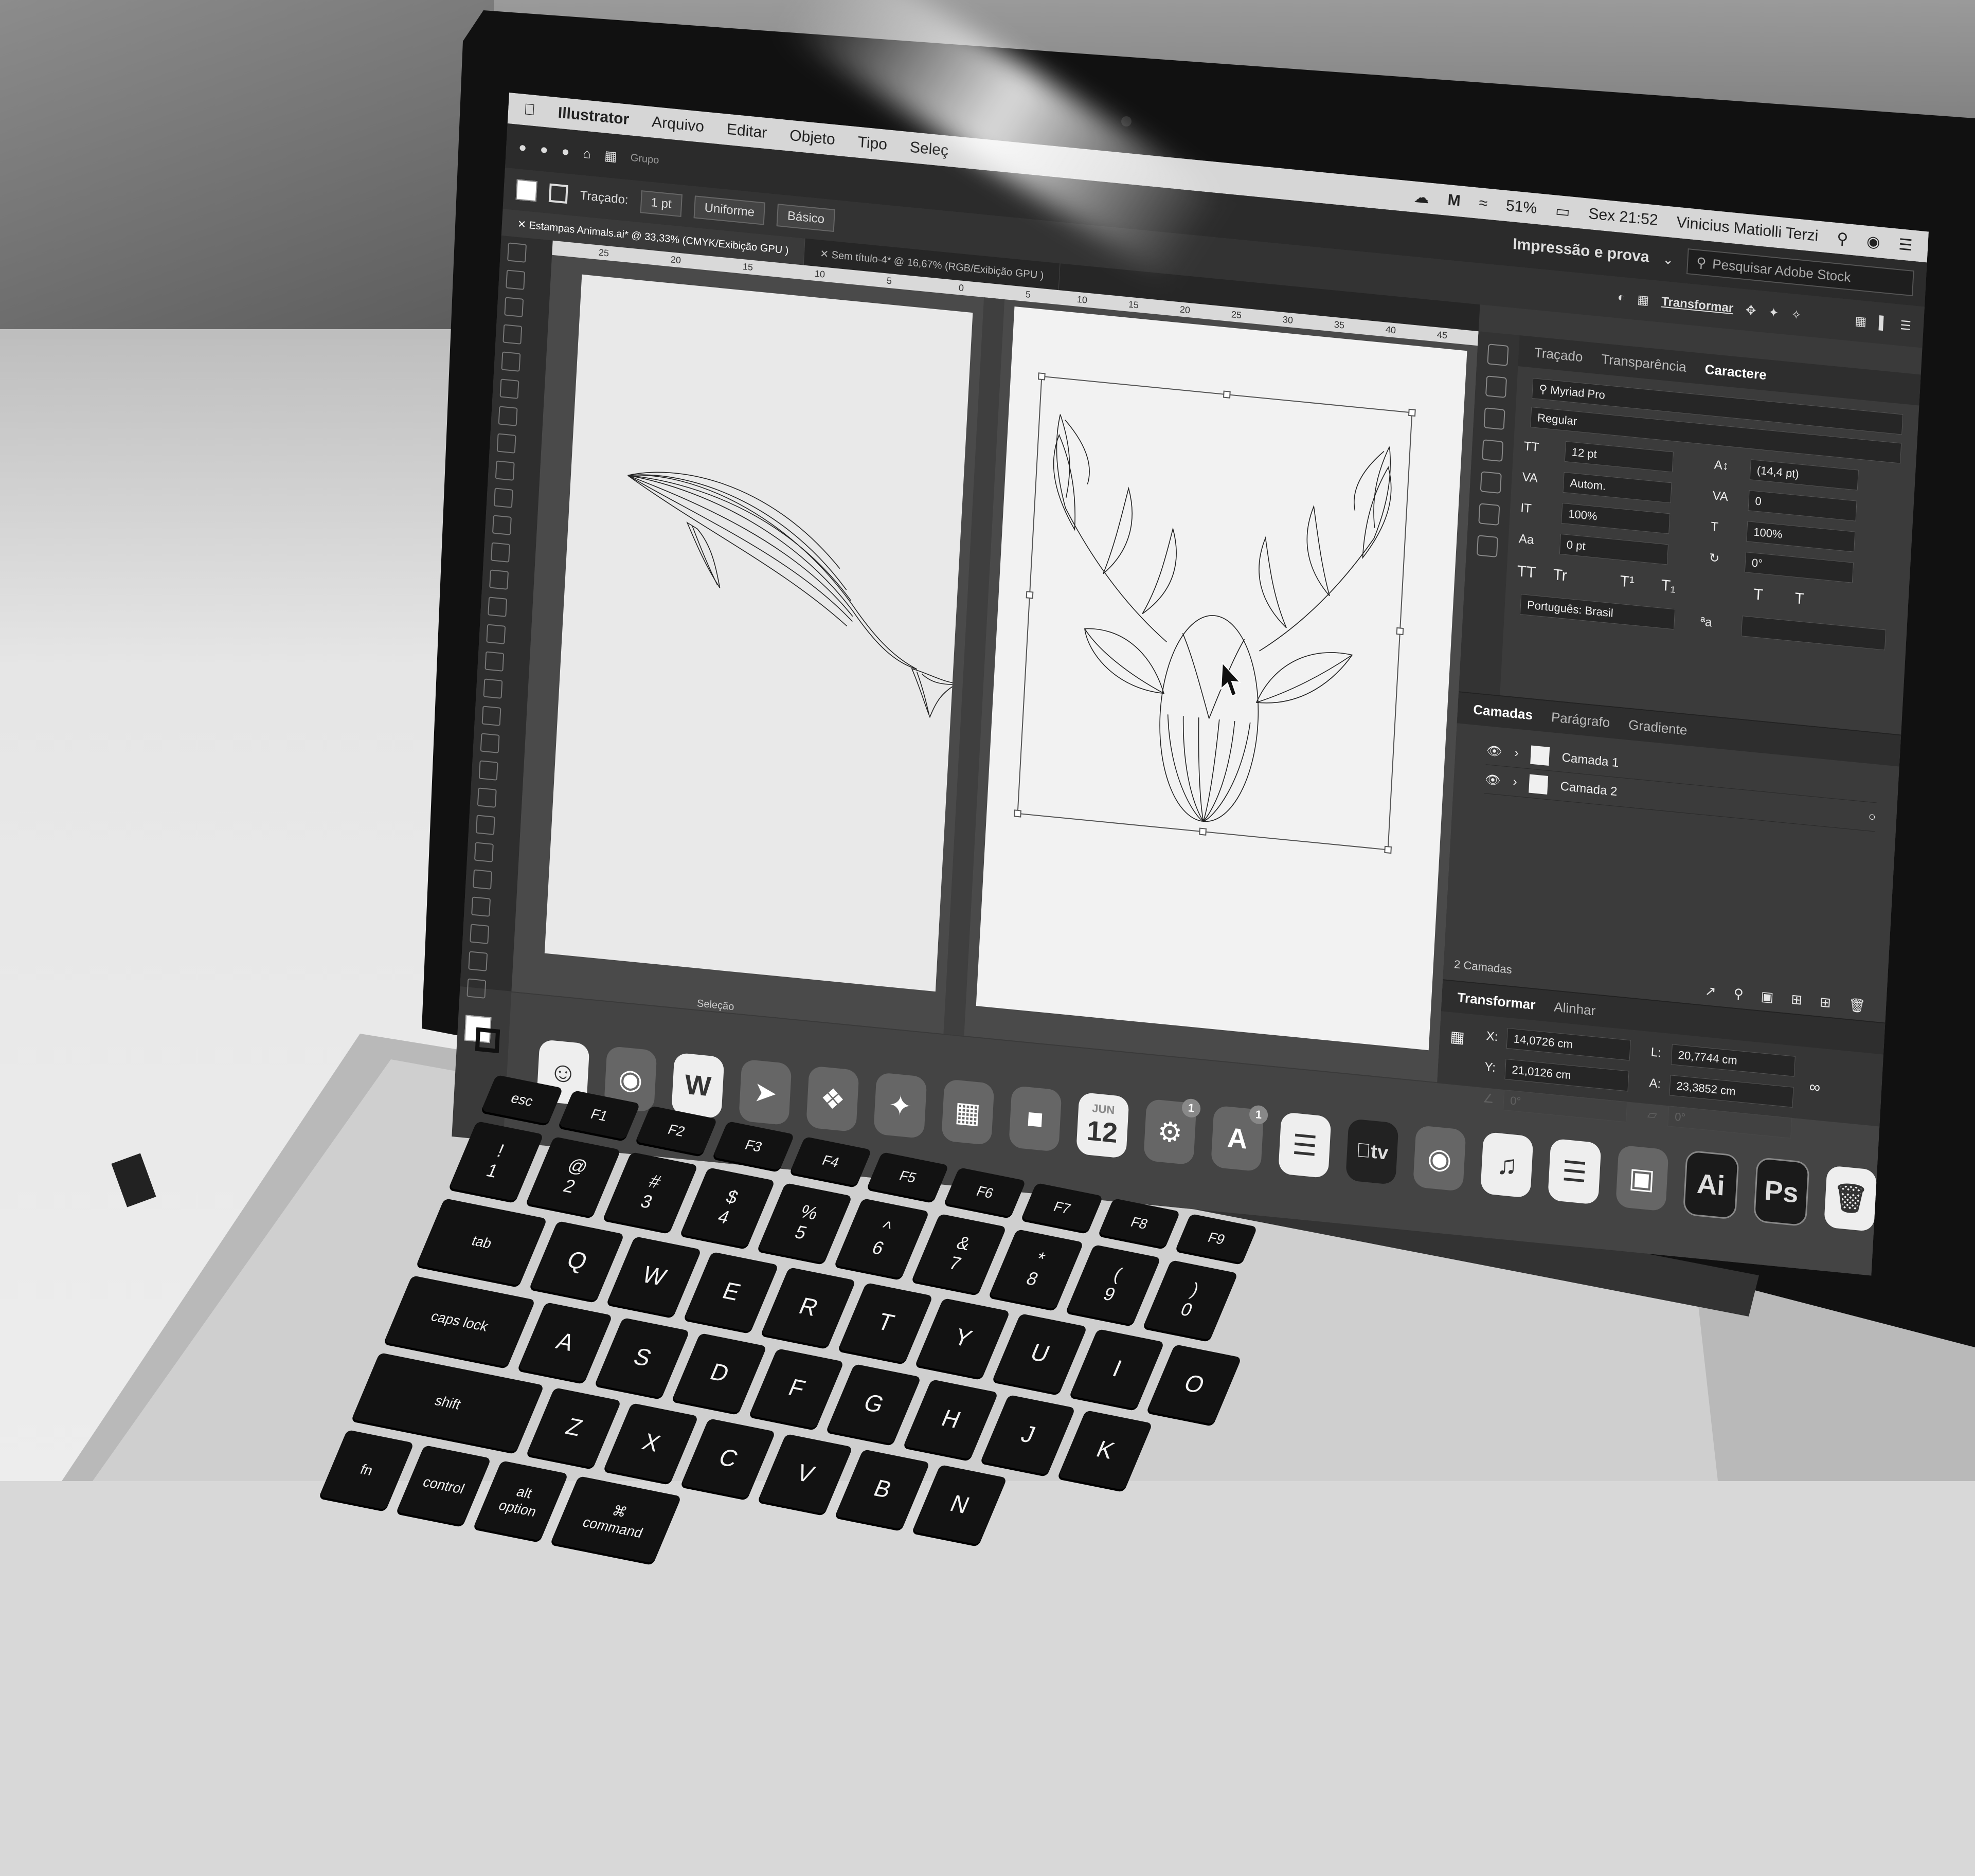 This screenshot has width=1975, height=1876. Describe the element at coordinates (1750, 310) in the screenshot. I see `transform-each-icon: ✥` at that location.